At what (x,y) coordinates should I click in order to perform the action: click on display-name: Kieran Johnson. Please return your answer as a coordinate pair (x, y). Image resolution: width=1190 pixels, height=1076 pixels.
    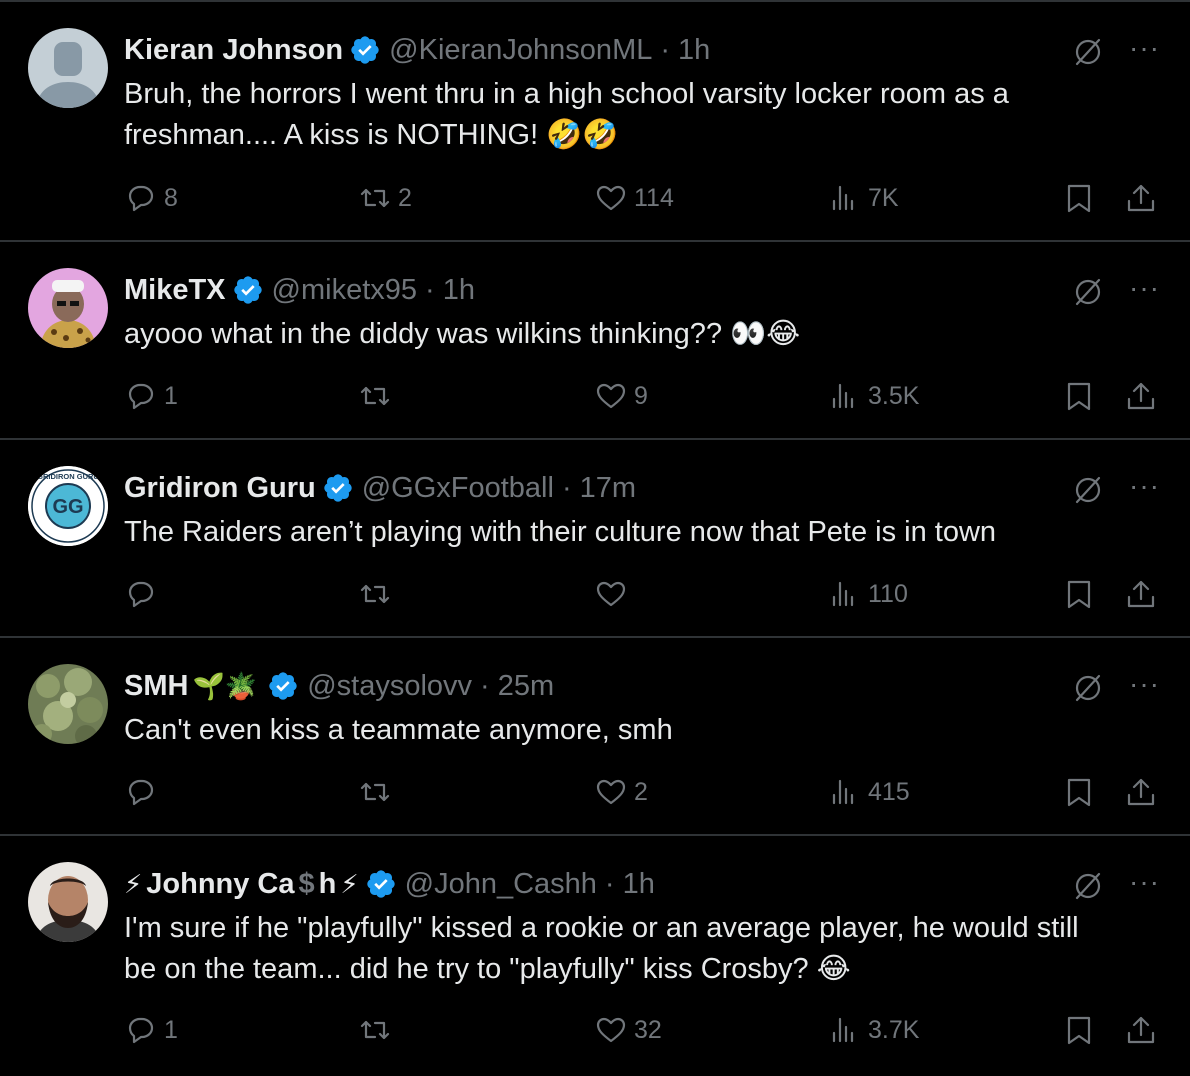
    Looking at the image, I should click on (233, 50).